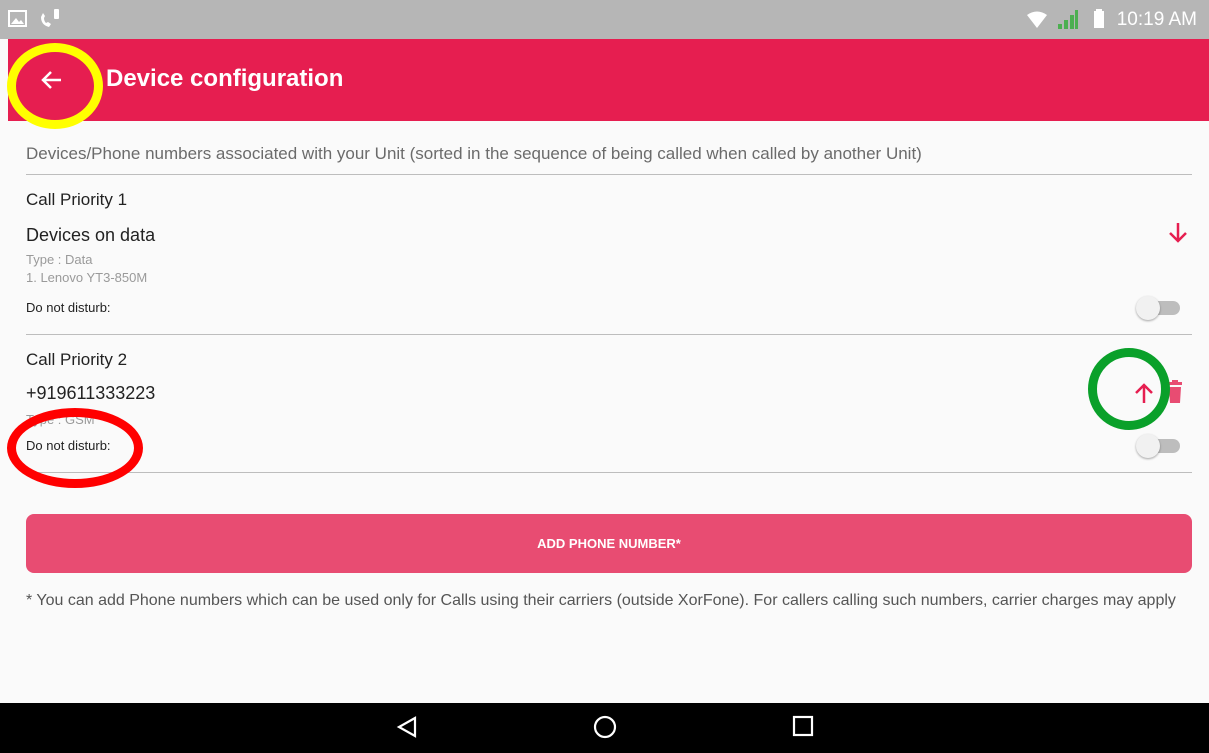  What do you see at coordinates (225, 78) in the screenshot?
I see `page-title: Device configuration` at bounding box center [225, 78].